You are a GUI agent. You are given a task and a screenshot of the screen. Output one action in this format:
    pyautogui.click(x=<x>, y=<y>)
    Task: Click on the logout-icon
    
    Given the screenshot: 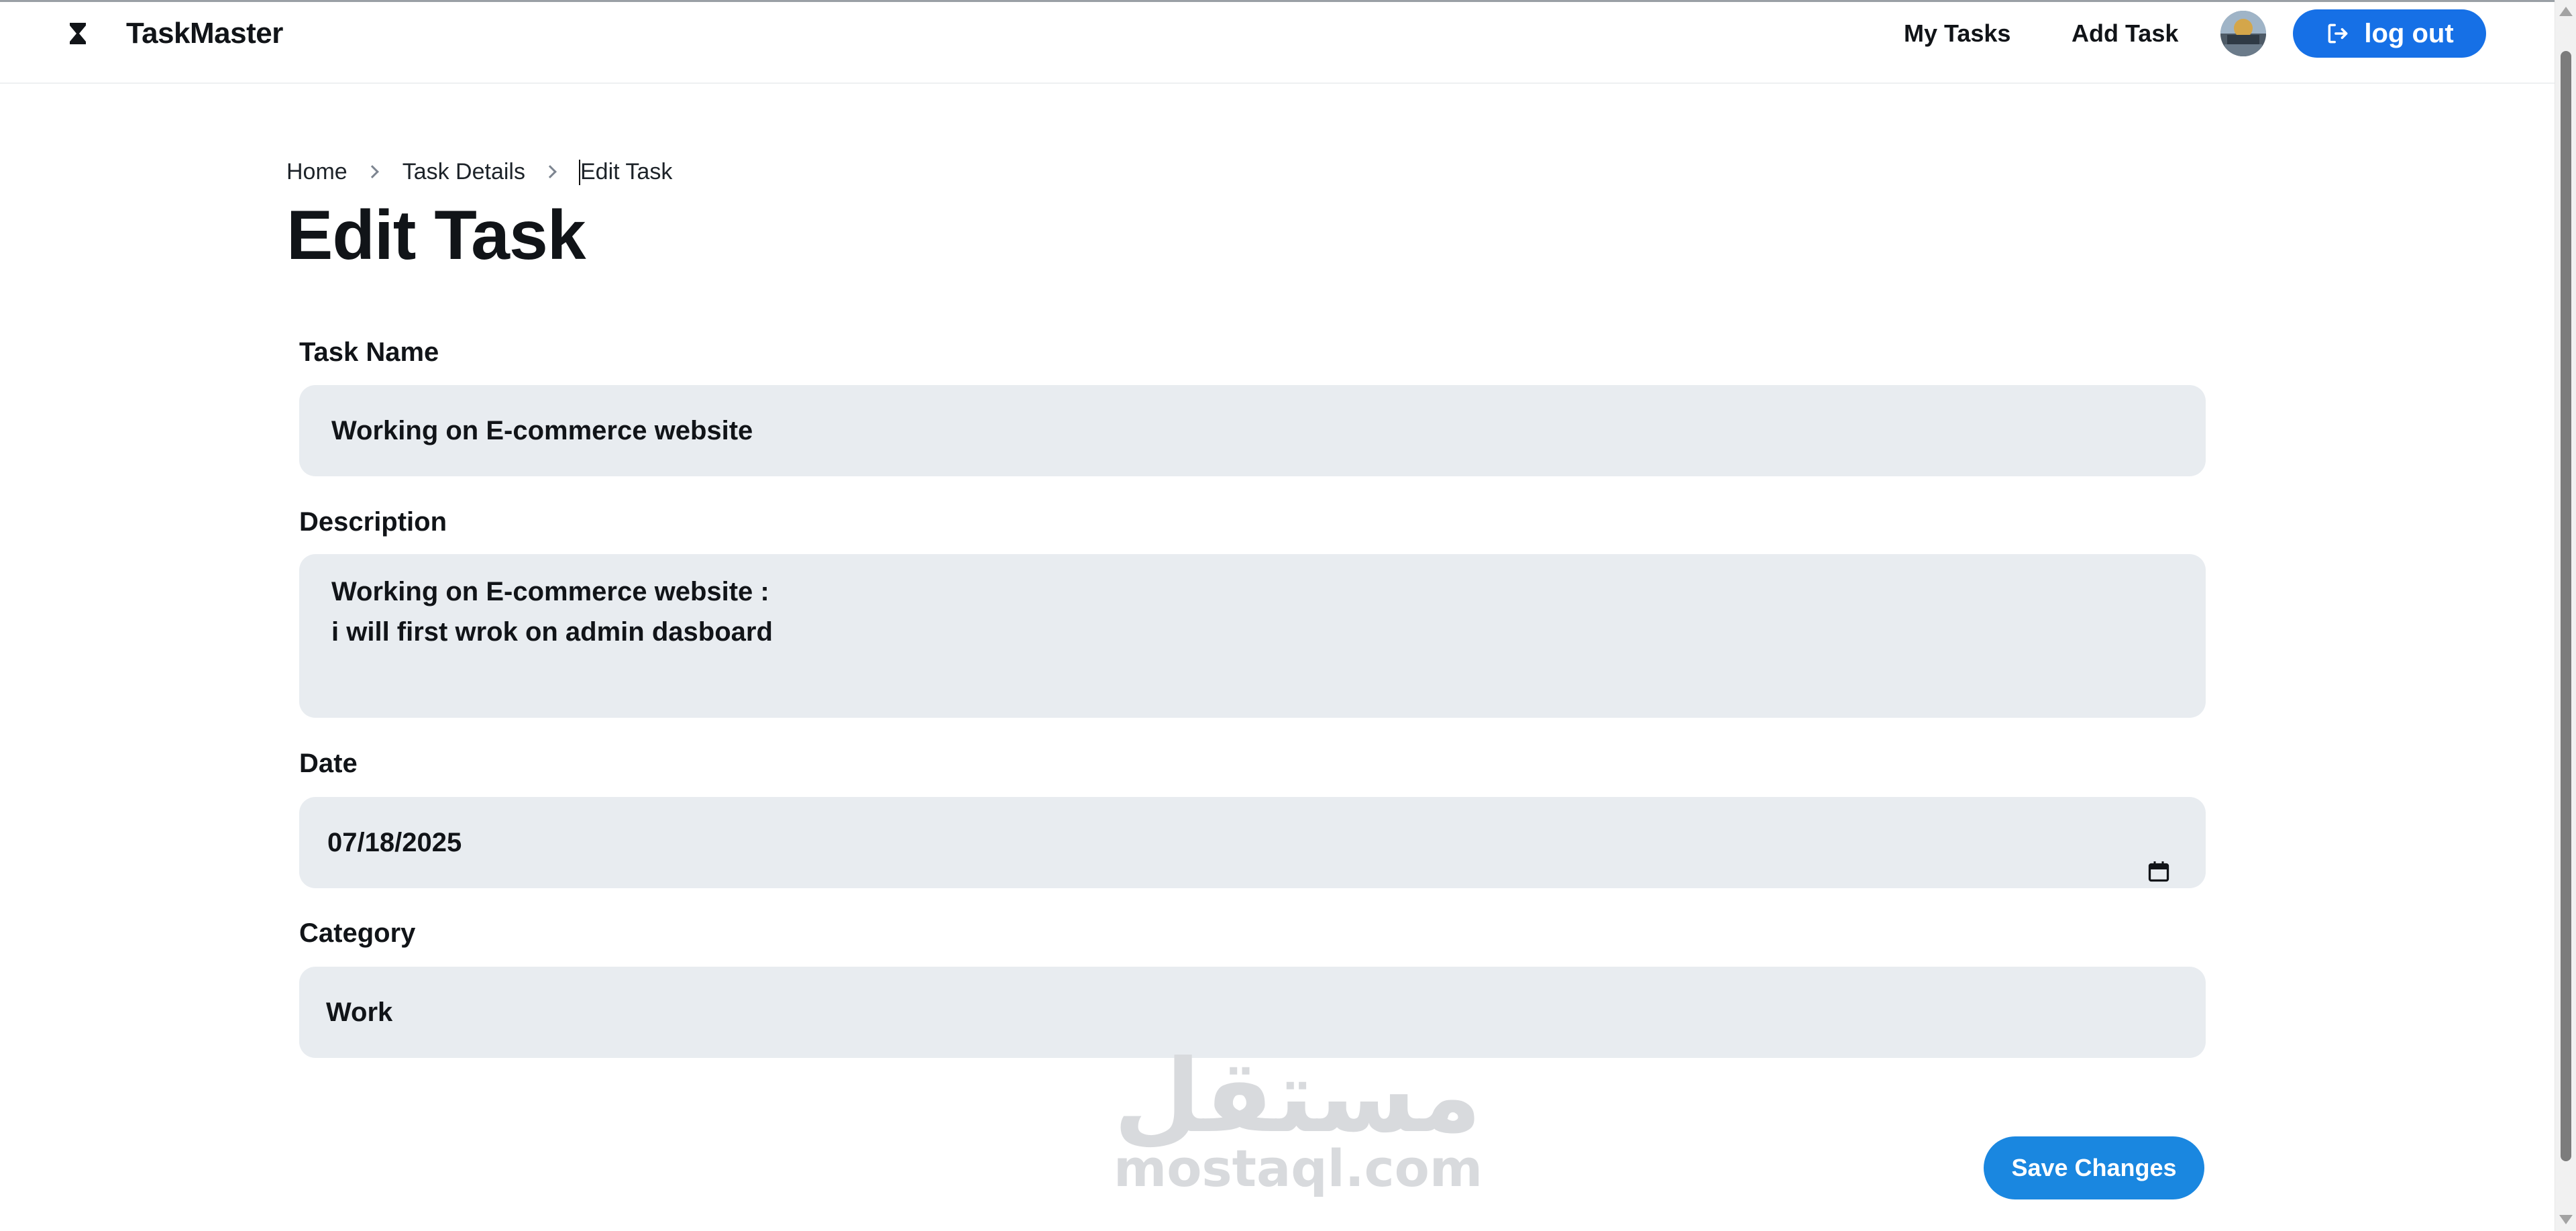 What is the action you would take?
    pyautogui.click(x=2338, y=33)
    